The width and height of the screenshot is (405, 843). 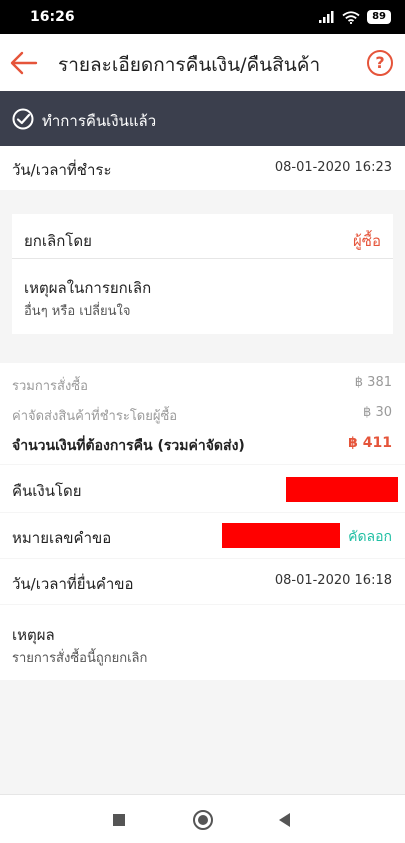 I want to click on refund-status-banner: ทำการคืนเงินแล้ว, so click(x=202, y=118).